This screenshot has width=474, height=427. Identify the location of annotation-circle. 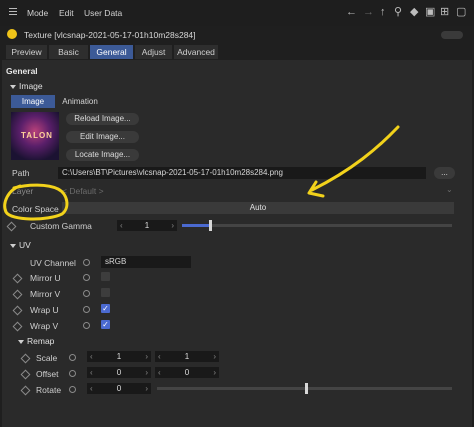
(36, 202).